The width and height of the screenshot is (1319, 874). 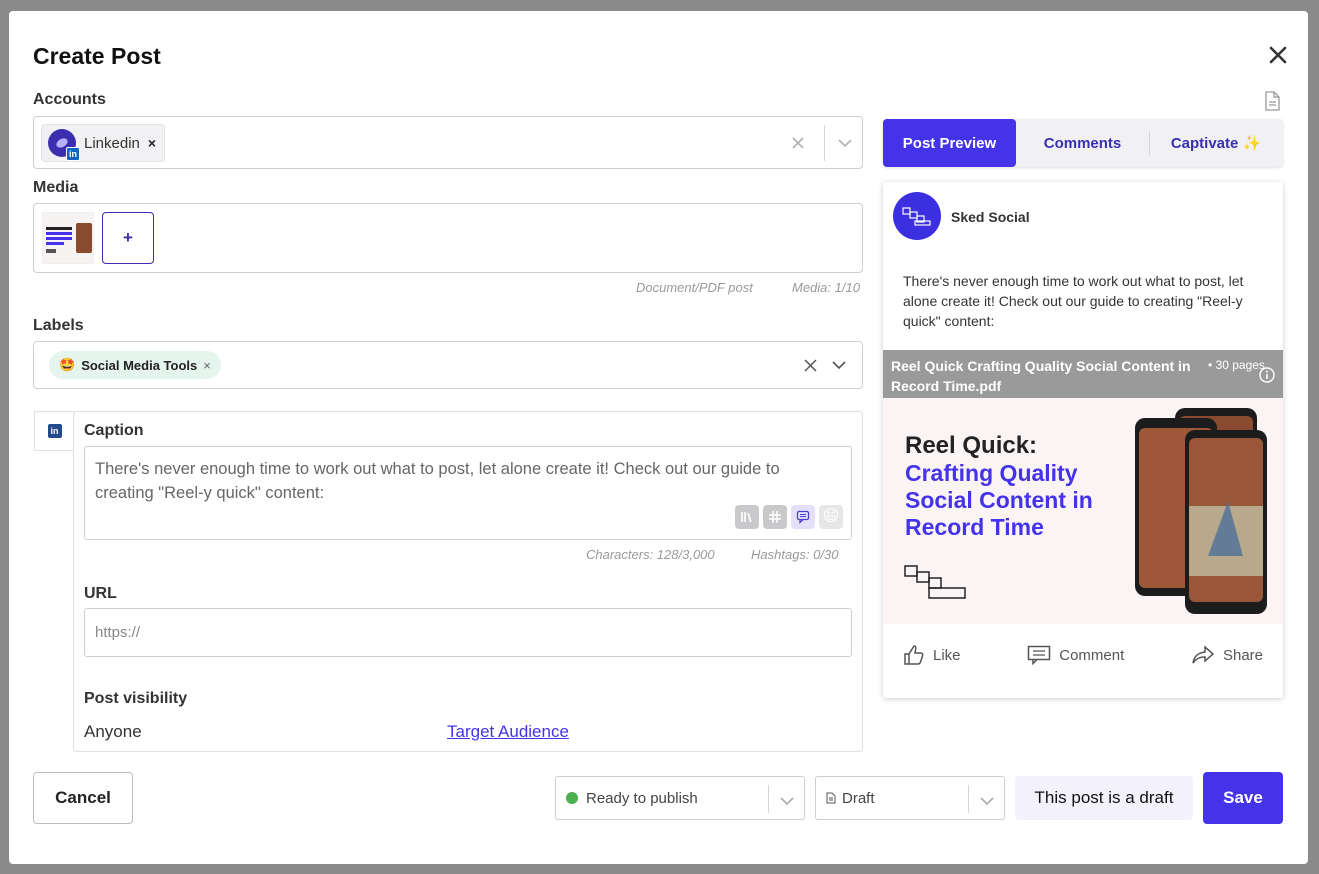 What do you see at coordinates (114, 430) in the screenshot?
I see `caption-label: Caption` at bounding box center [114, 430].